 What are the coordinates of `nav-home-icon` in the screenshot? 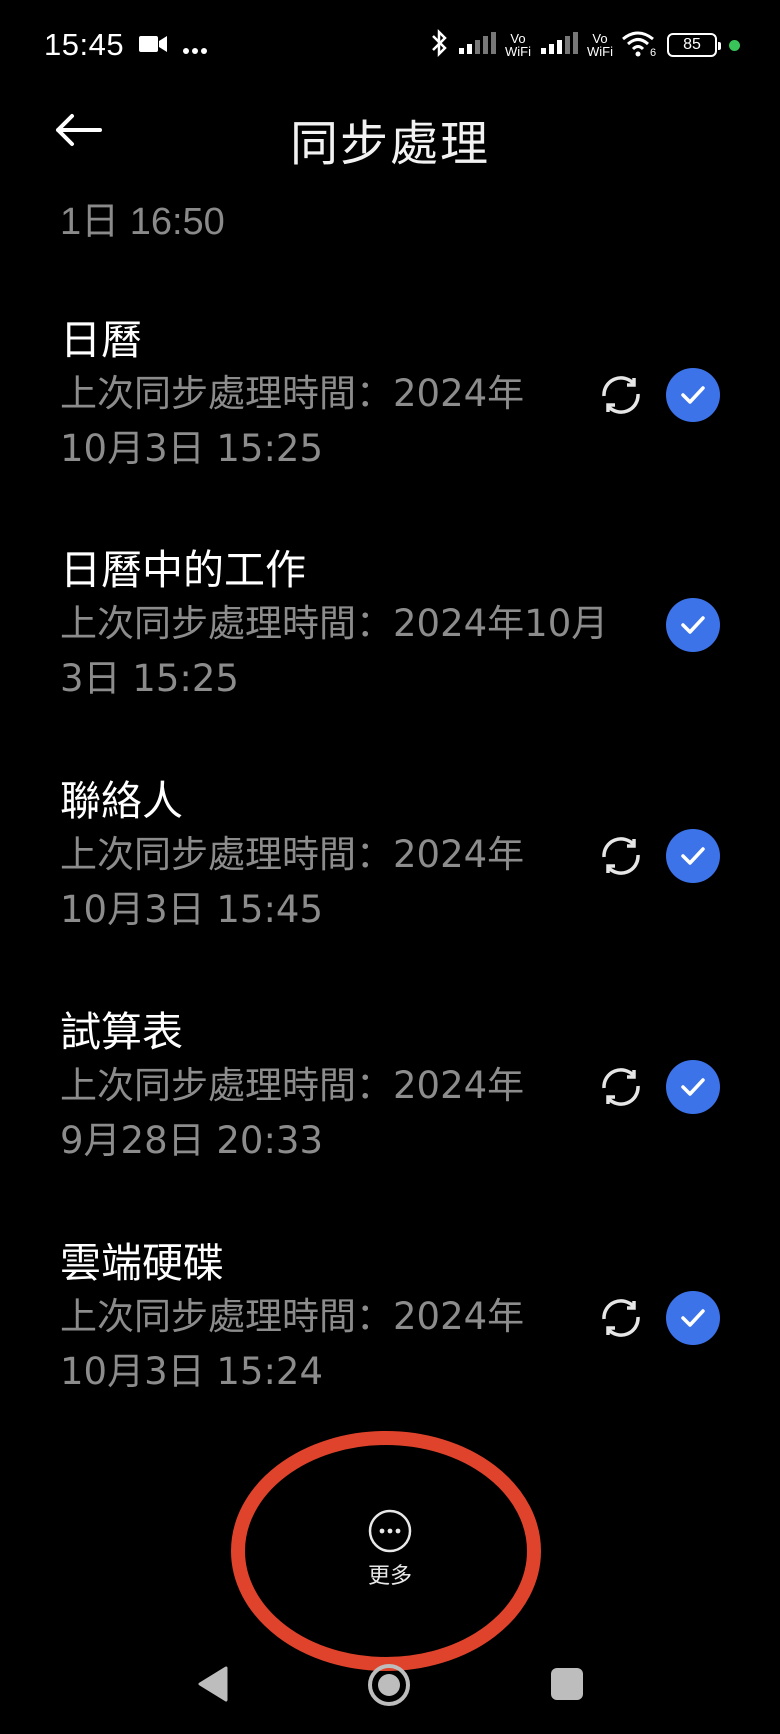 It's located at (389, 1685).